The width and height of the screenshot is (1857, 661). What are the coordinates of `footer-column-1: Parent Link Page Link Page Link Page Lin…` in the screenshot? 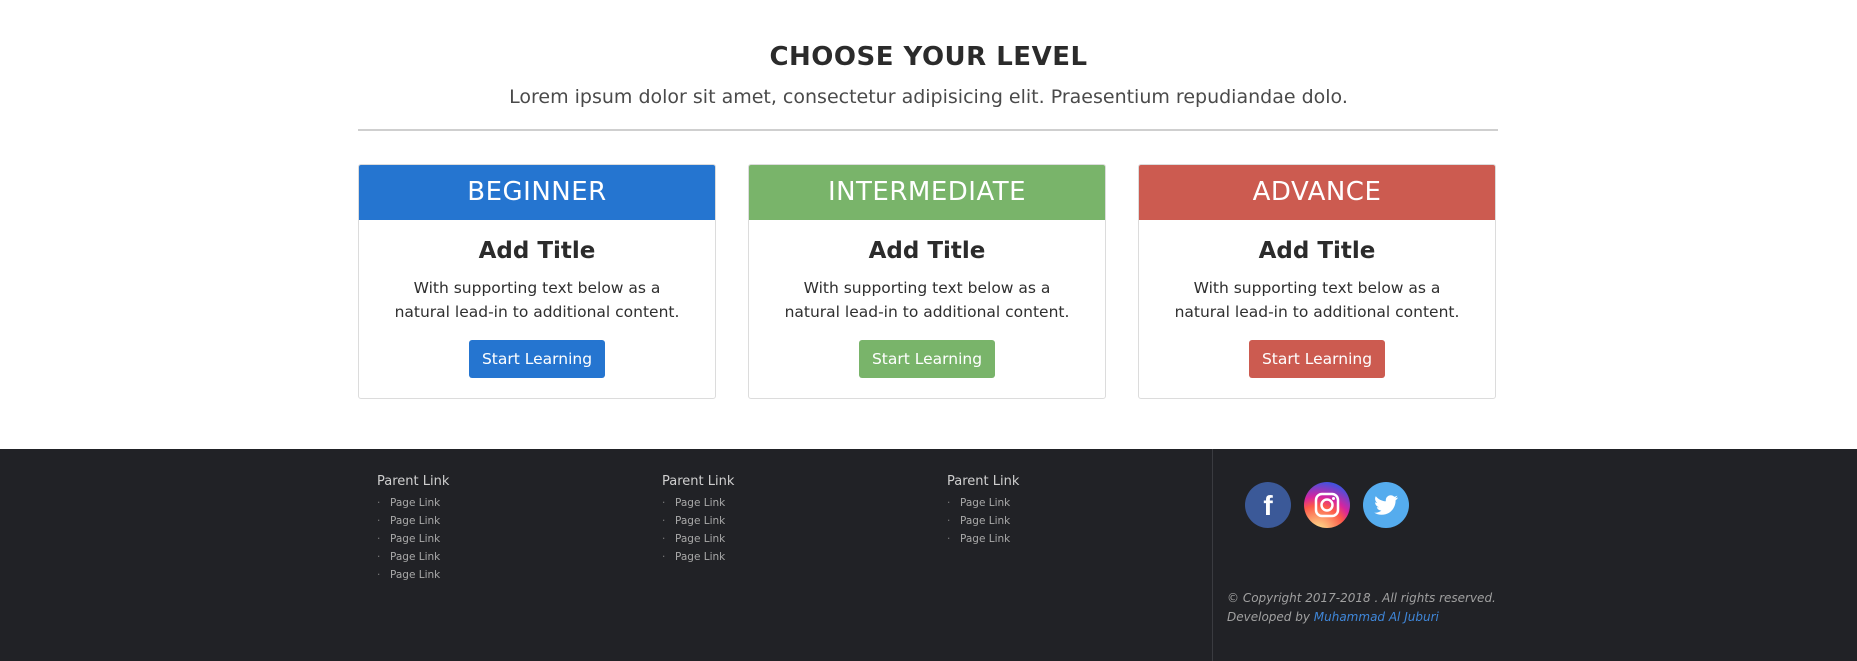 It's located at (413, 529).